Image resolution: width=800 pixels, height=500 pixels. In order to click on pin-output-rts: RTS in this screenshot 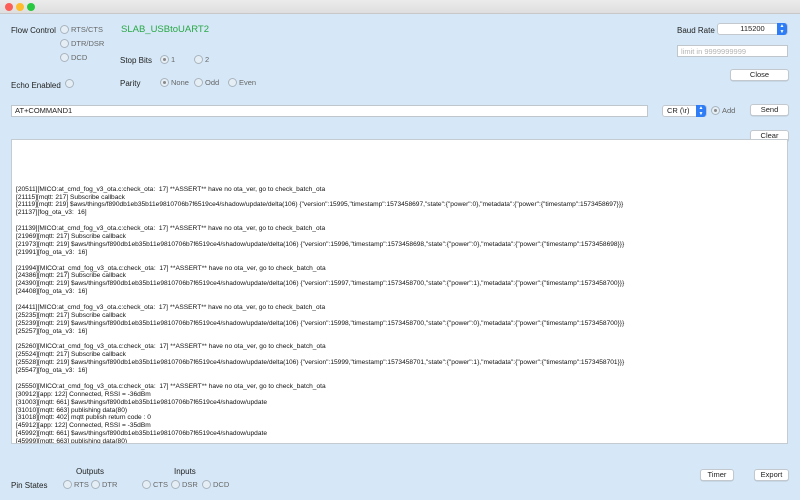, I will do `click(76, 484)`.